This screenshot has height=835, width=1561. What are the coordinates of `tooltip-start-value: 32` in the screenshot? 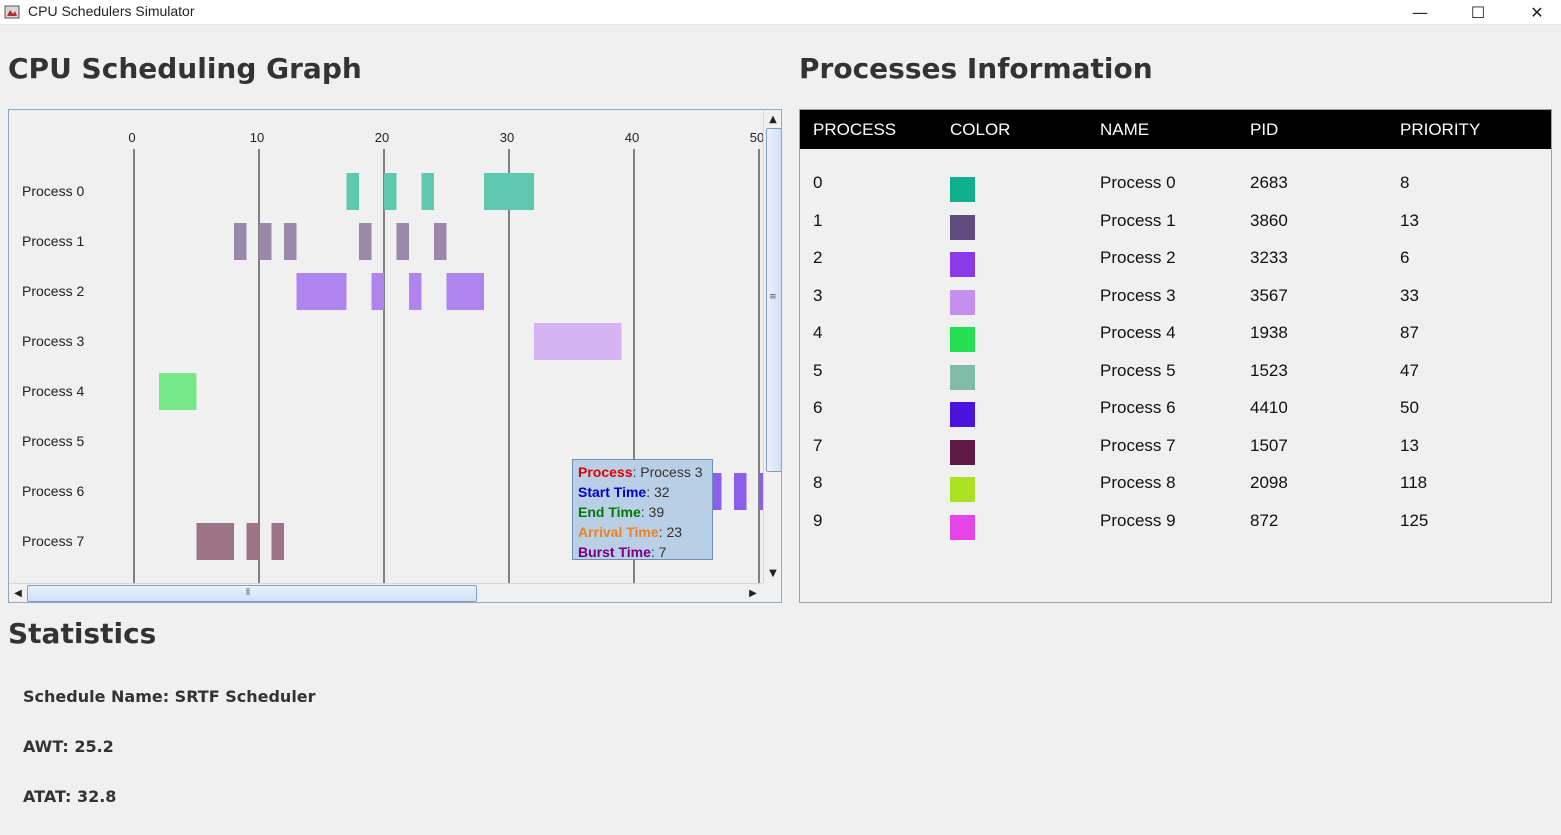 It's located at (662, 492).